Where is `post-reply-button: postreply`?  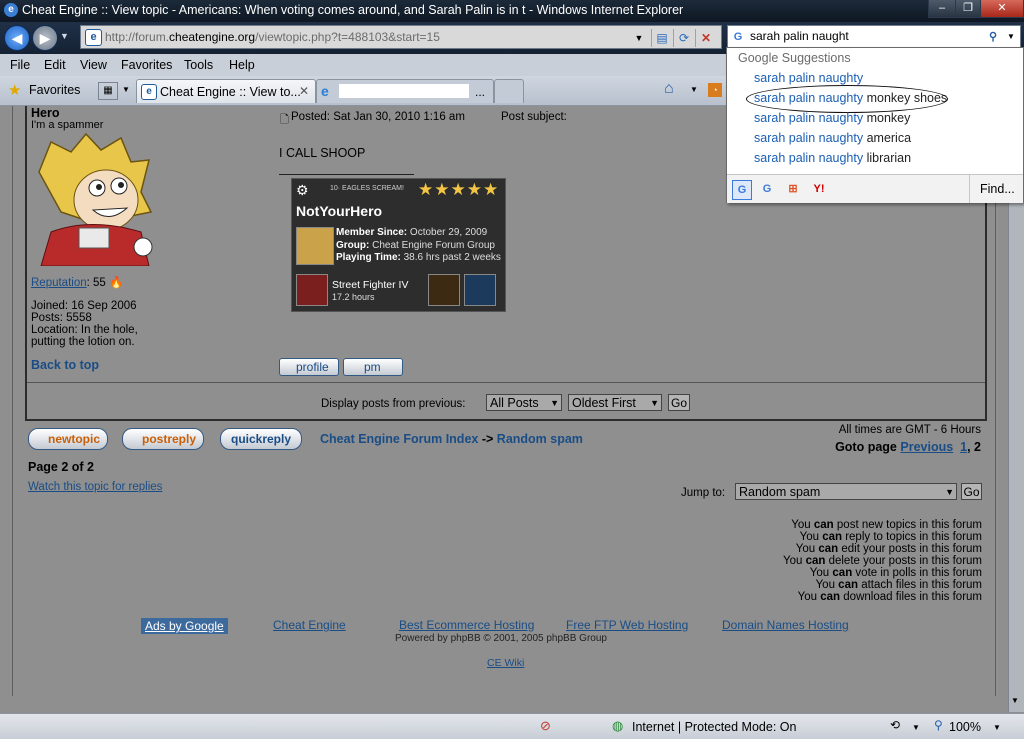 post-reply-button: postreply is located at coordinates (163, 439).